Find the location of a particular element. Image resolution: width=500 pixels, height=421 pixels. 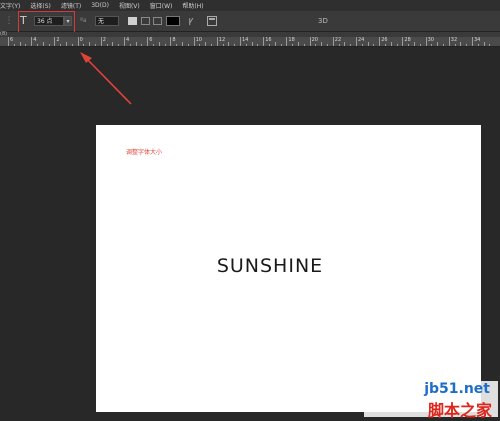

menu-item-view: 视图(V) is located at coordinates (129, 5).